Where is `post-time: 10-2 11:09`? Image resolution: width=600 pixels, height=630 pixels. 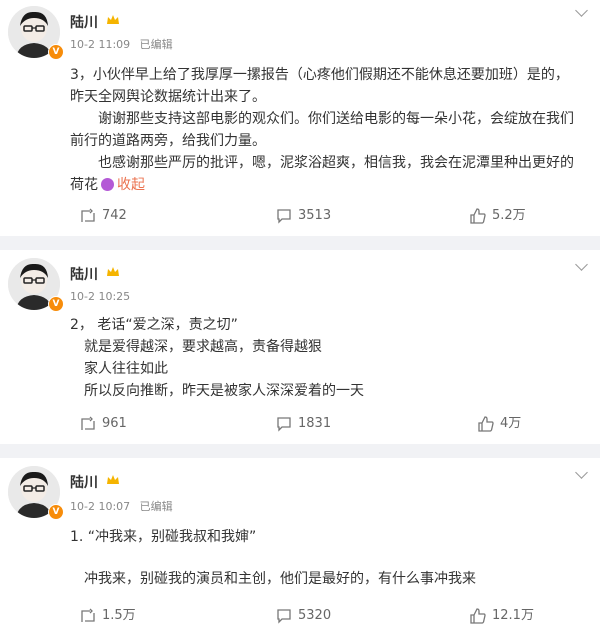 post-time: 10-2 11:09 is located at coordinates (100, 44).